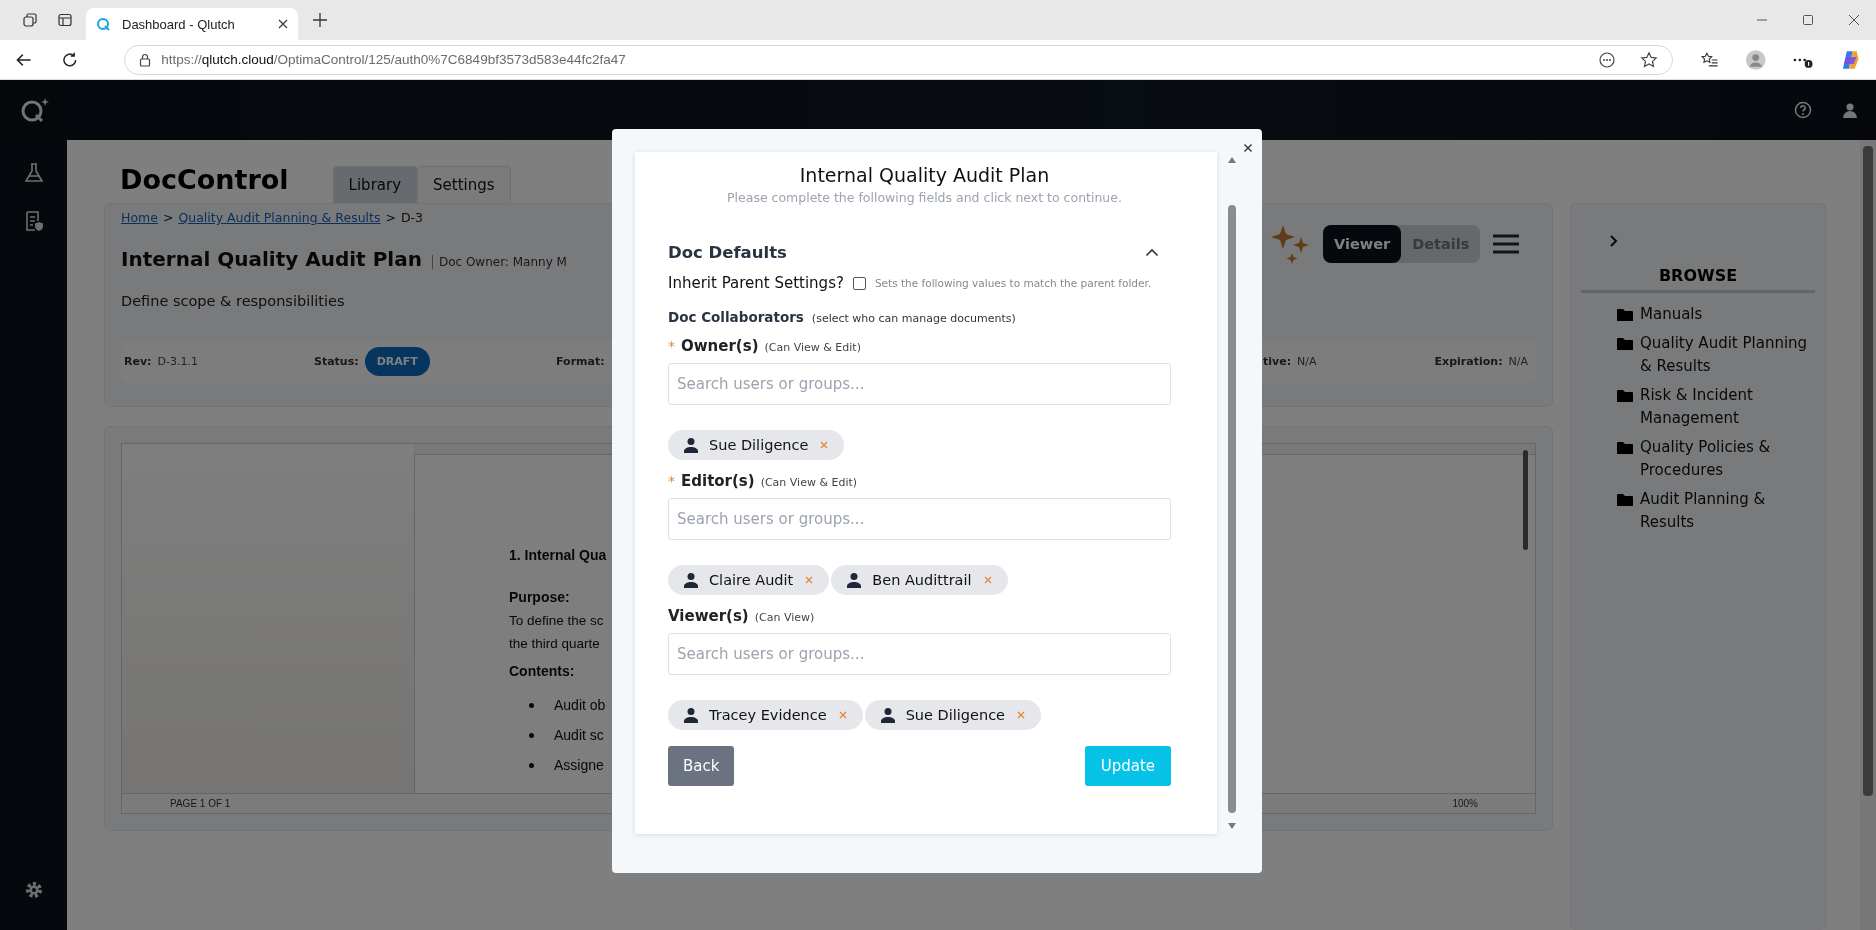 This screenshot has height=930, width=1876. What do you see at coordinates (556, 621) in the screenshot?
I see `document-text: To define the sc` at bounding box center [556, 621].